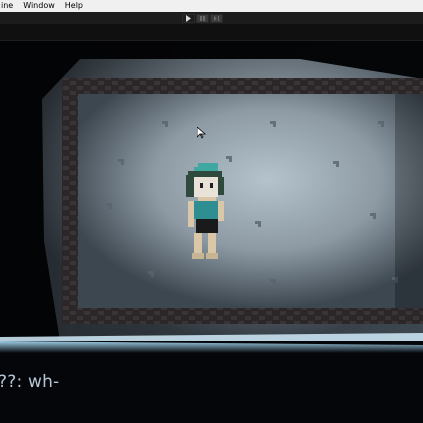 Image resolution: width=423 pixels, height=423 pixels. I want to click on pause-button, so click(202, 18).